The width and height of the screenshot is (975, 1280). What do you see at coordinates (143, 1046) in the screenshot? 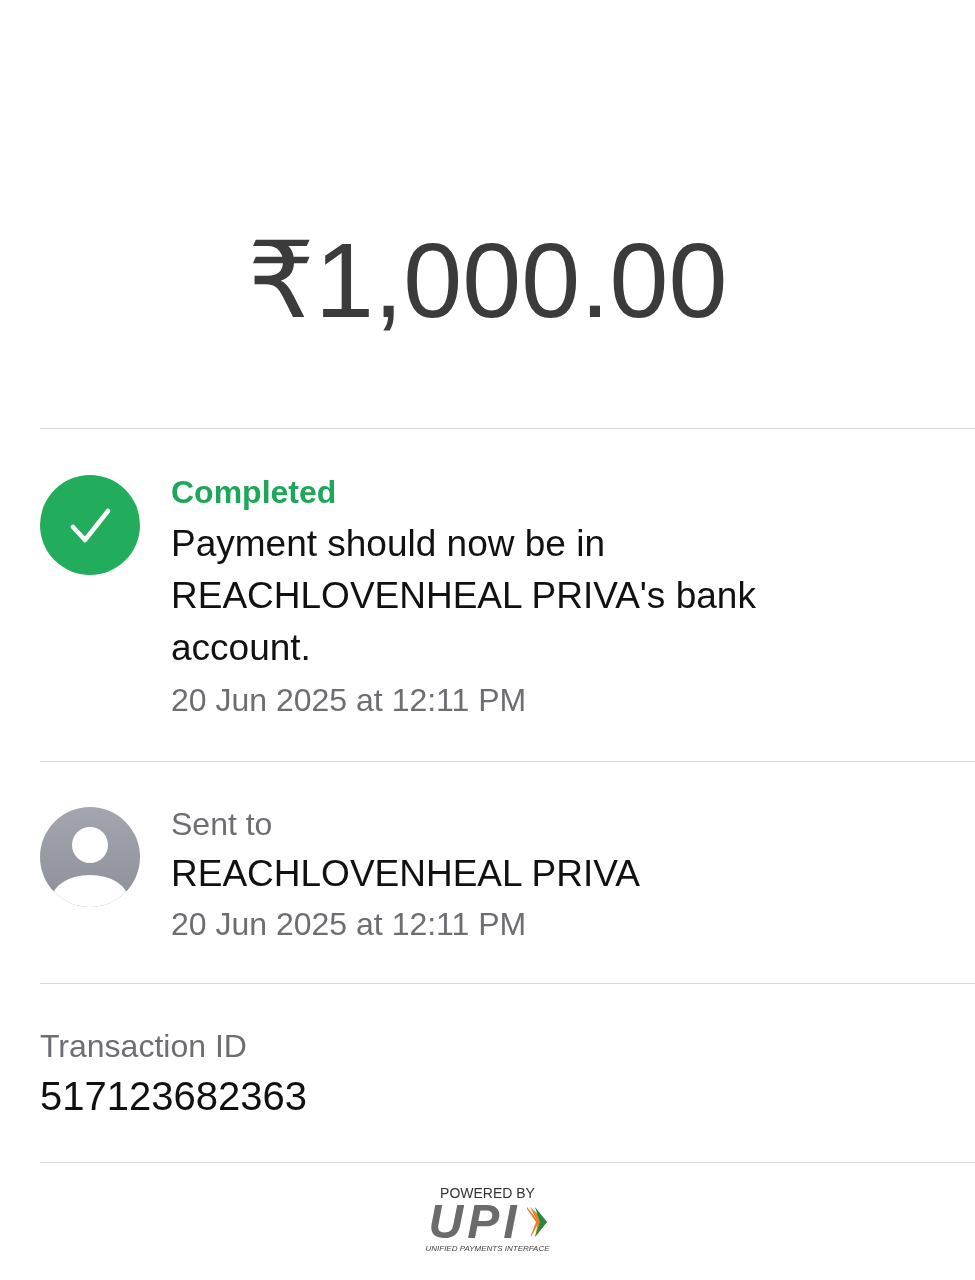
I see `transaction-id-label: Transaction ID` at bounding box center [143, 1046].